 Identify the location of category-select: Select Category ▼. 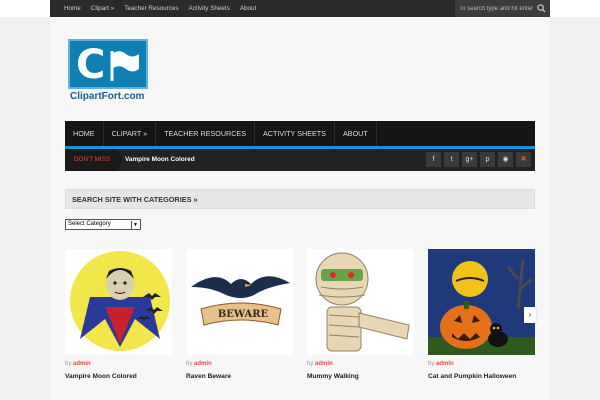
(103, 224).